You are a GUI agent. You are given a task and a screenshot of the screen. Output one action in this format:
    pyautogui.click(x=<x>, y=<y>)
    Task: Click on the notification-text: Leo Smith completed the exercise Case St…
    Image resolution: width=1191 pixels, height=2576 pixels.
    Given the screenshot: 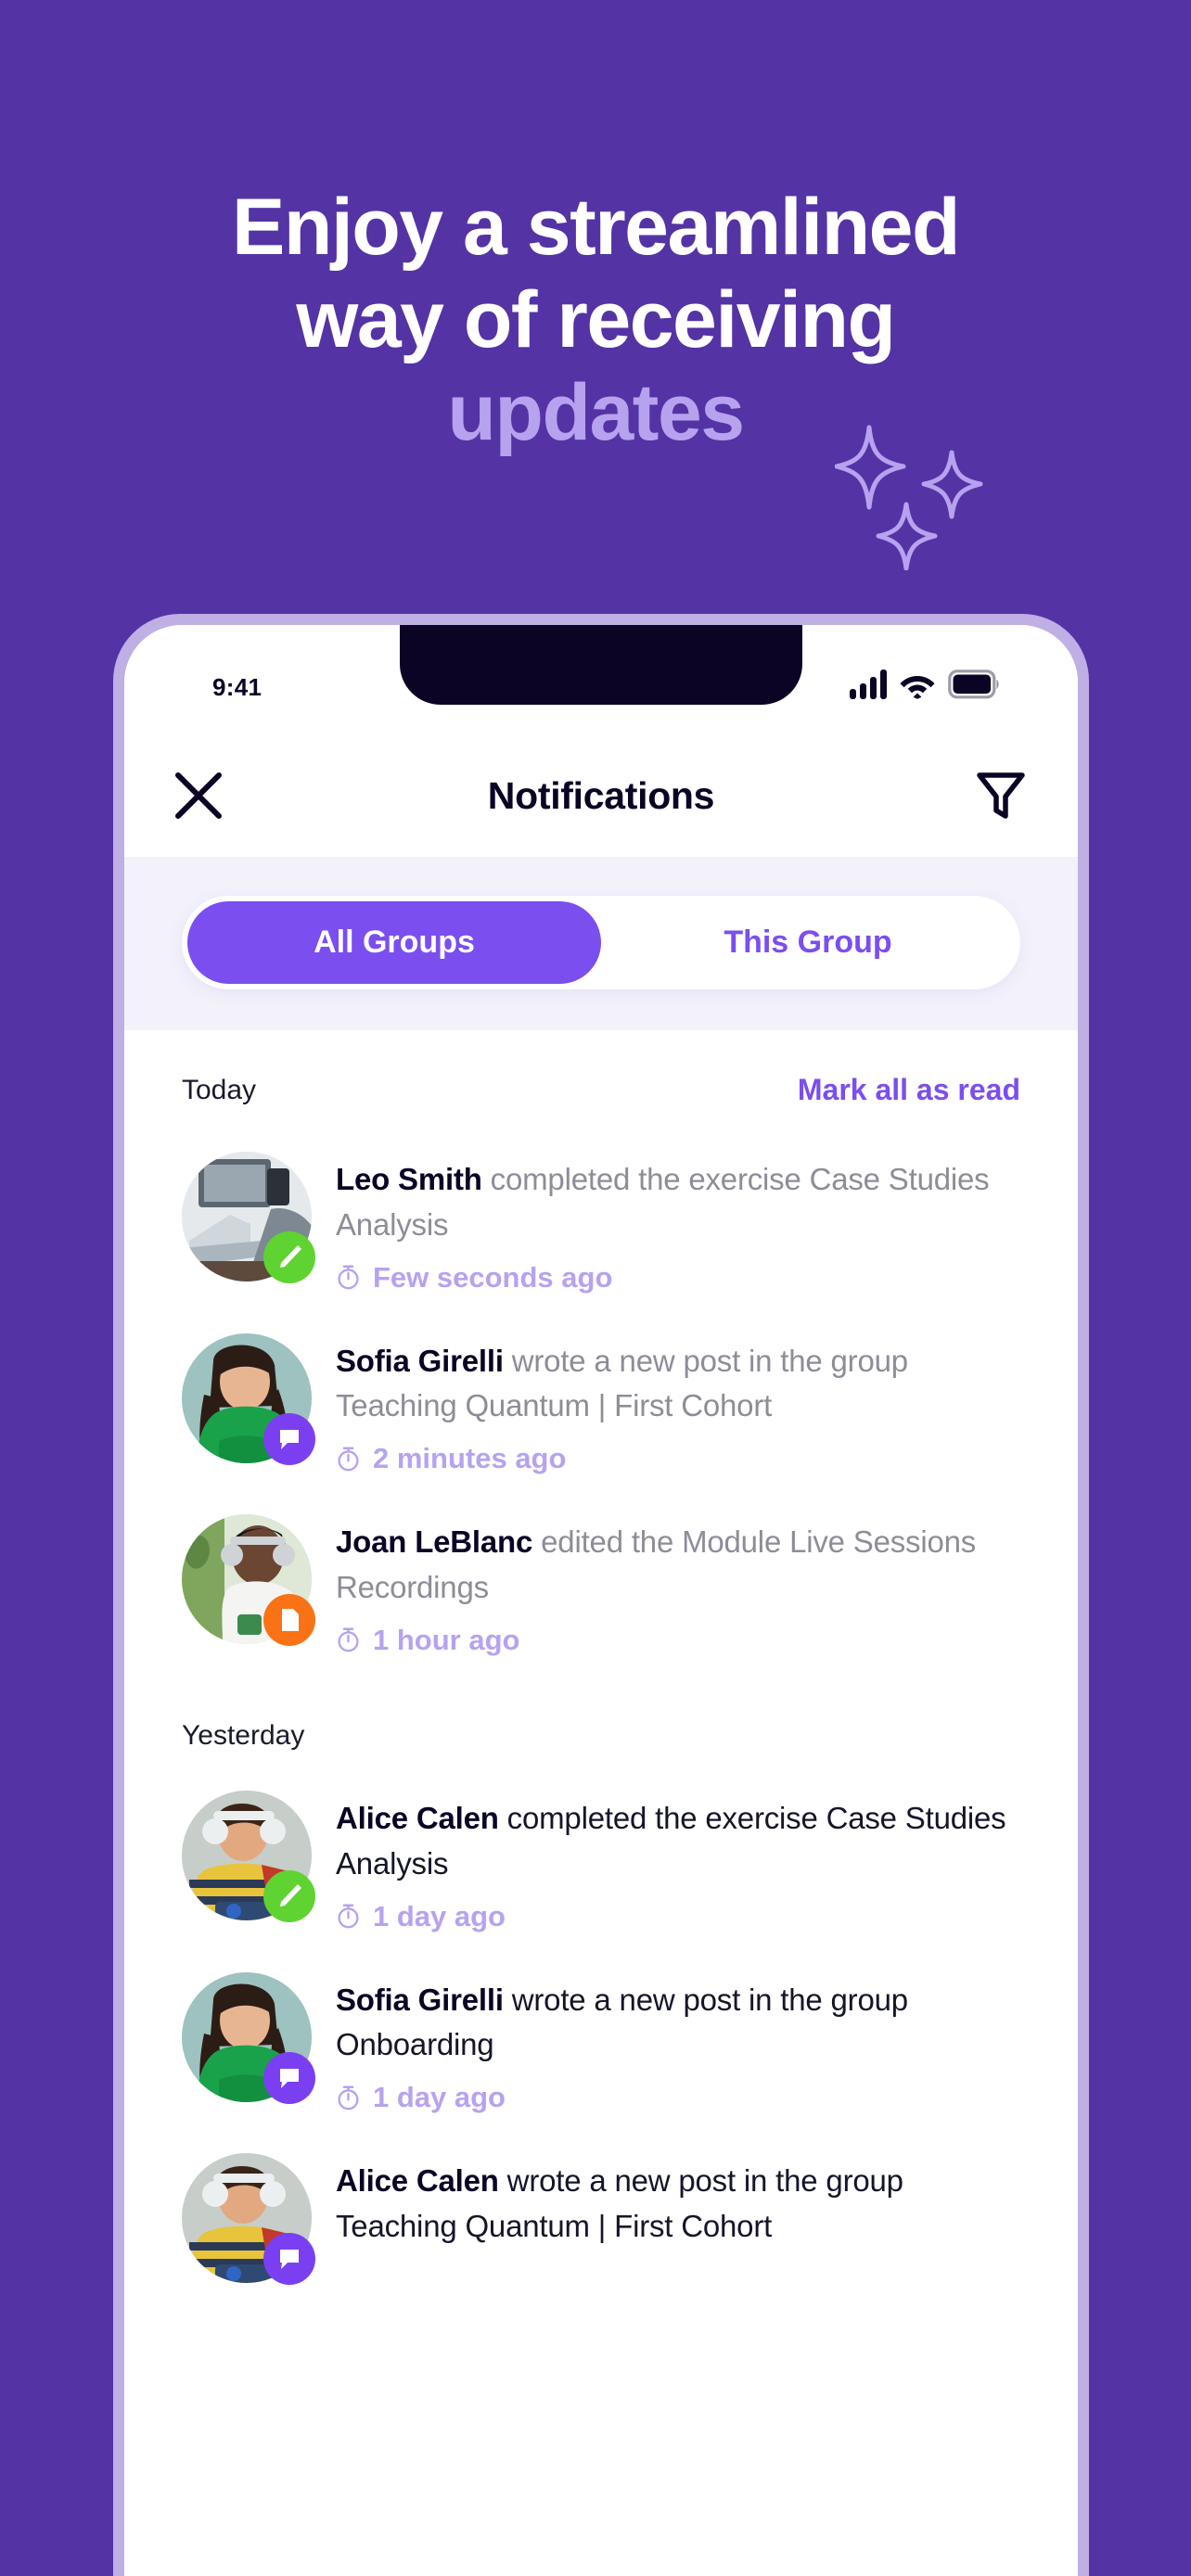 What is the action you would take?
    pyautogui.click(x=678, y=1203)
    